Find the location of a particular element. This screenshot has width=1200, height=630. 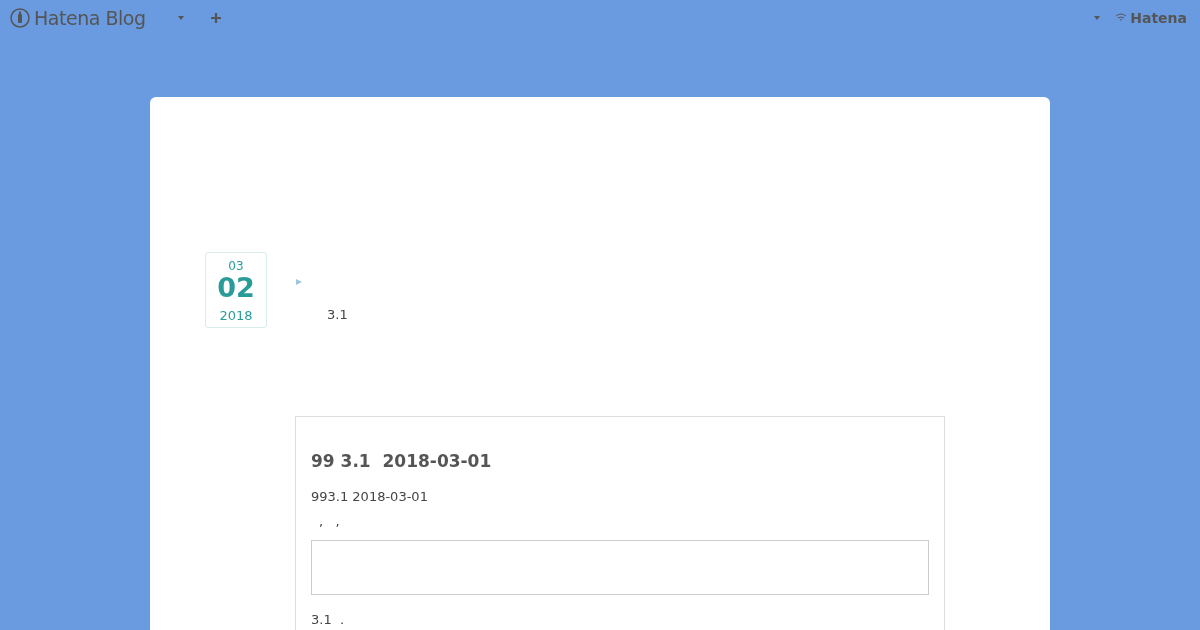

body-text: 3.1 . is located at coordinates (328, 619).